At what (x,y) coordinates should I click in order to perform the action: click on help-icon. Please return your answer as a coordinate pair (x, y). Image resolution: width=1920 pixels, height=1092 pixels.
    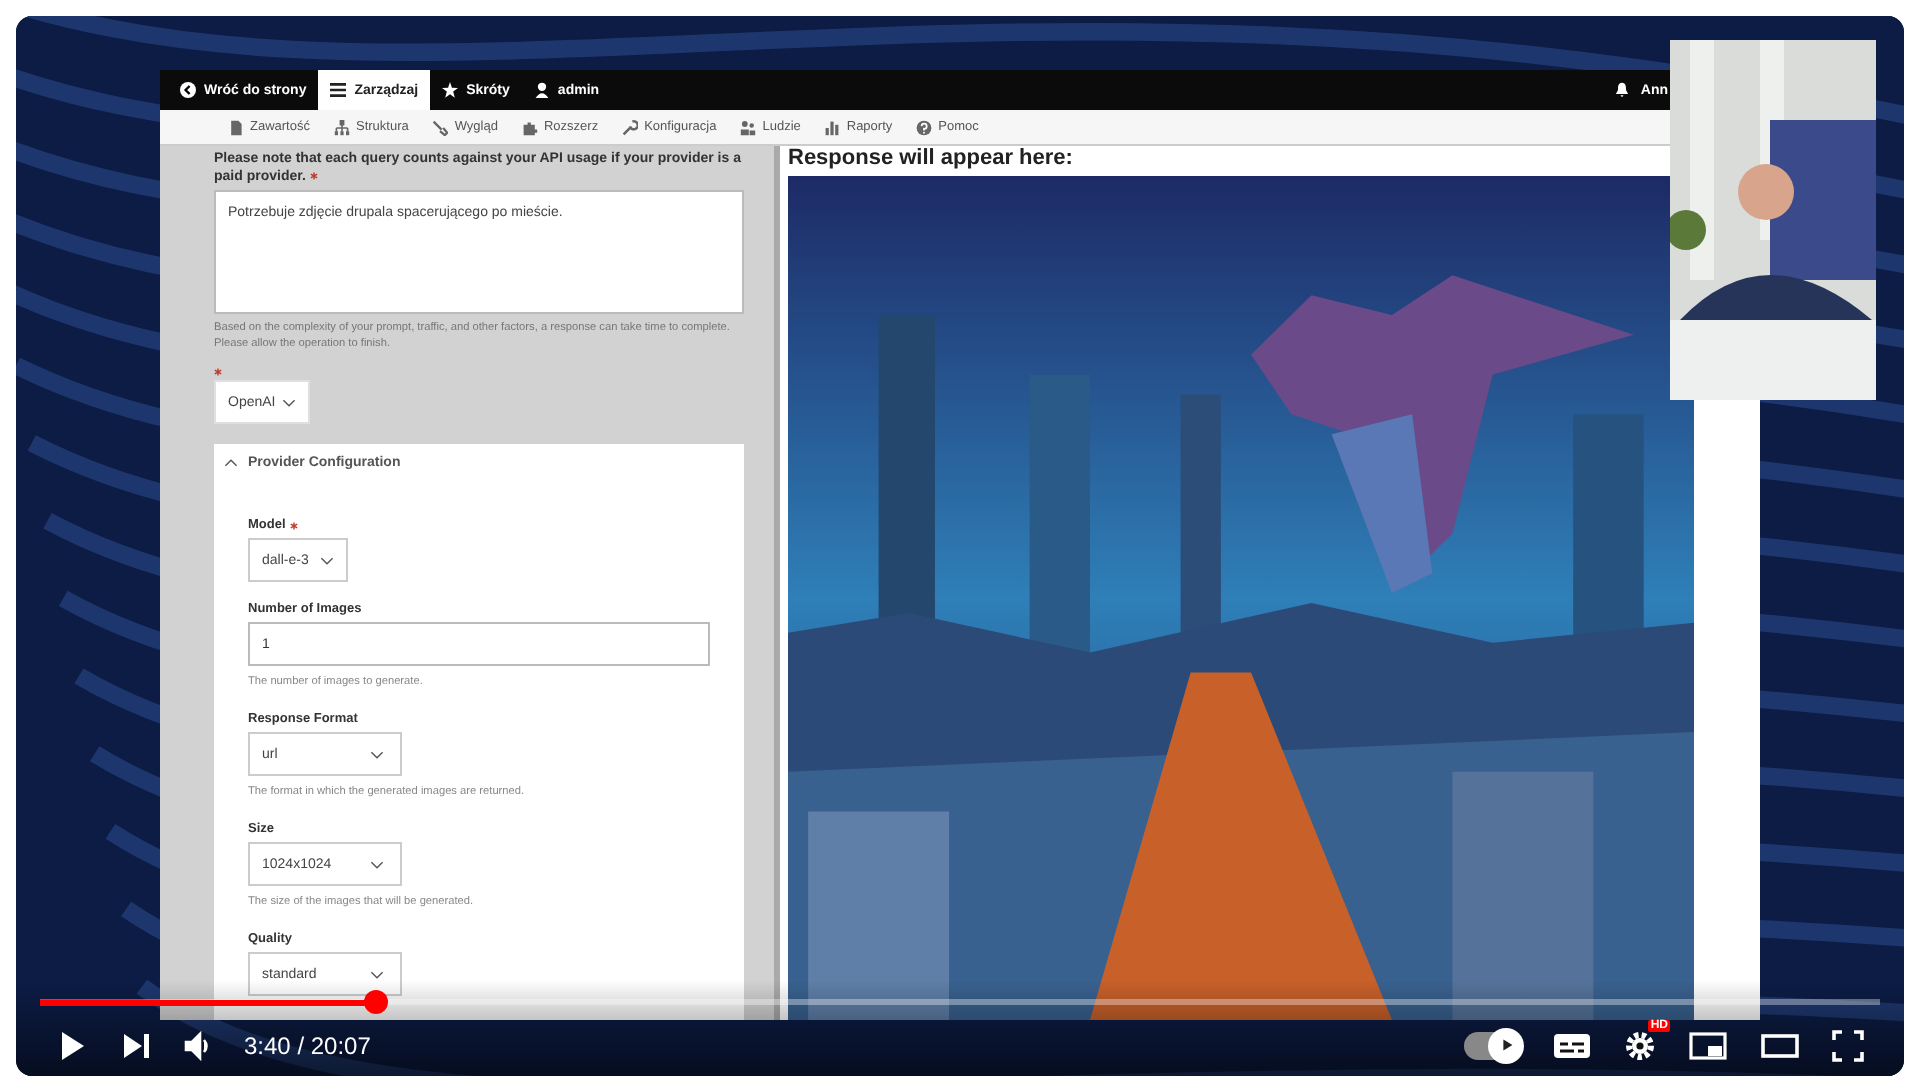
    Looking at the image, I should click on (924, 127).